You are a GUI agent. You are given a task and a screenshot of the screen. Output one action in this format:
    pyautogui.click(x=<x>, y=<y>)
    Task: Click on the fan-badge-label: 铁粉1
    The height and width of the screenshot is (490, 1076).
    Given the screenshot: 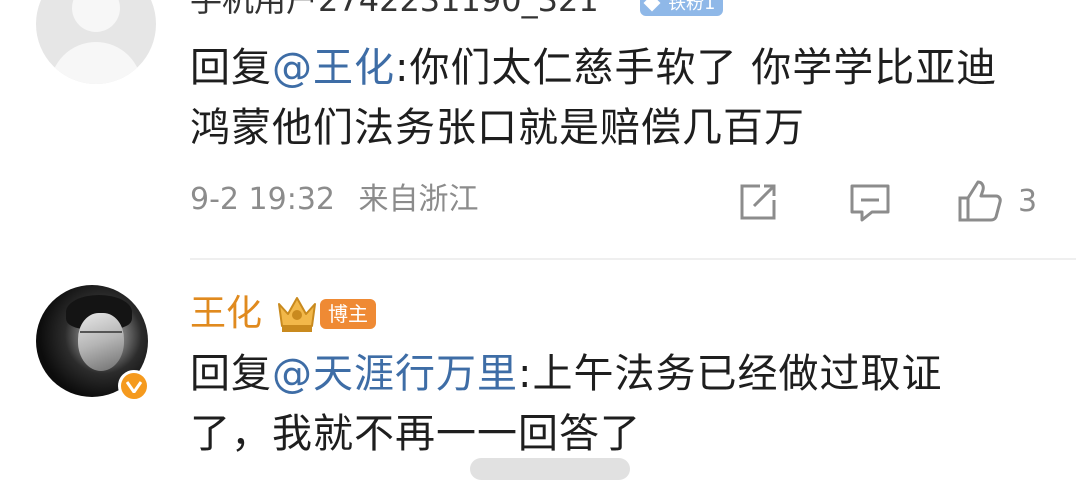 What is the action you would take?
    pyautogui.click(x=692, y=7)
    